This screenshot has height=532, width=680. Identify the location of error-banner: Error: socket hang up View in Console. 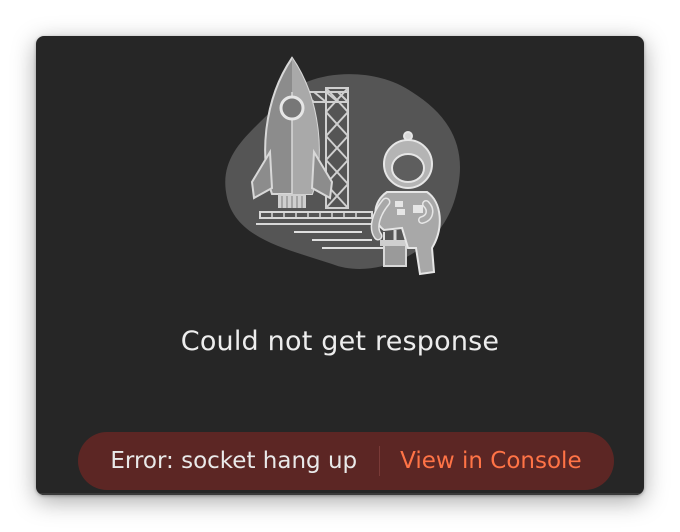
(346, 461).